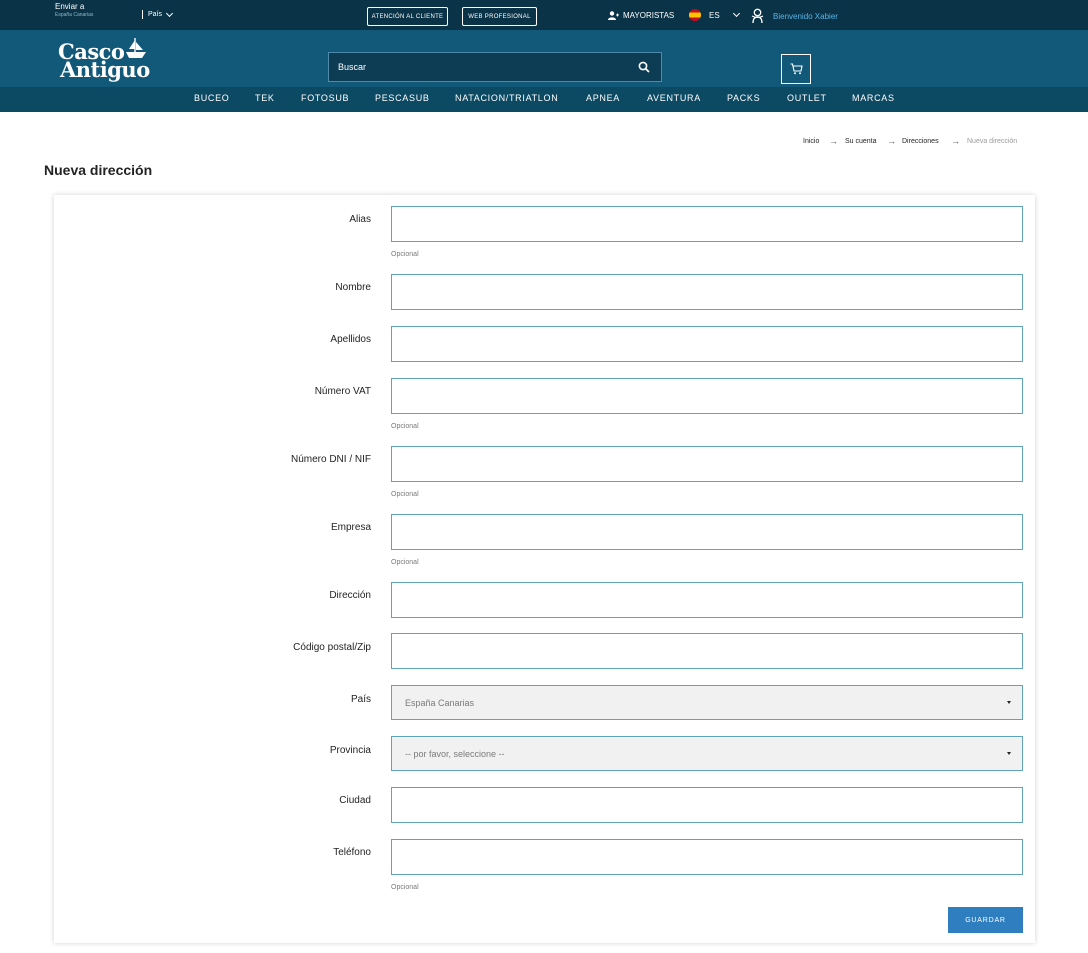 The width and height of the screenshot is (1088, 953). I want to click on provincia-selected-value: -- por favor, seleccione --, so click(455, 753).